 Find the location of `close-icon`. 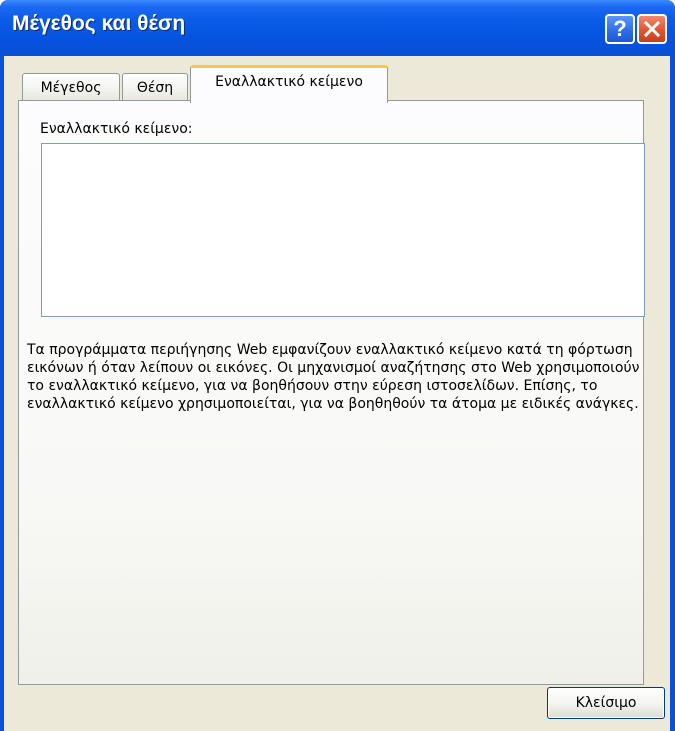

close-icon is located at coordinates (652, 29).